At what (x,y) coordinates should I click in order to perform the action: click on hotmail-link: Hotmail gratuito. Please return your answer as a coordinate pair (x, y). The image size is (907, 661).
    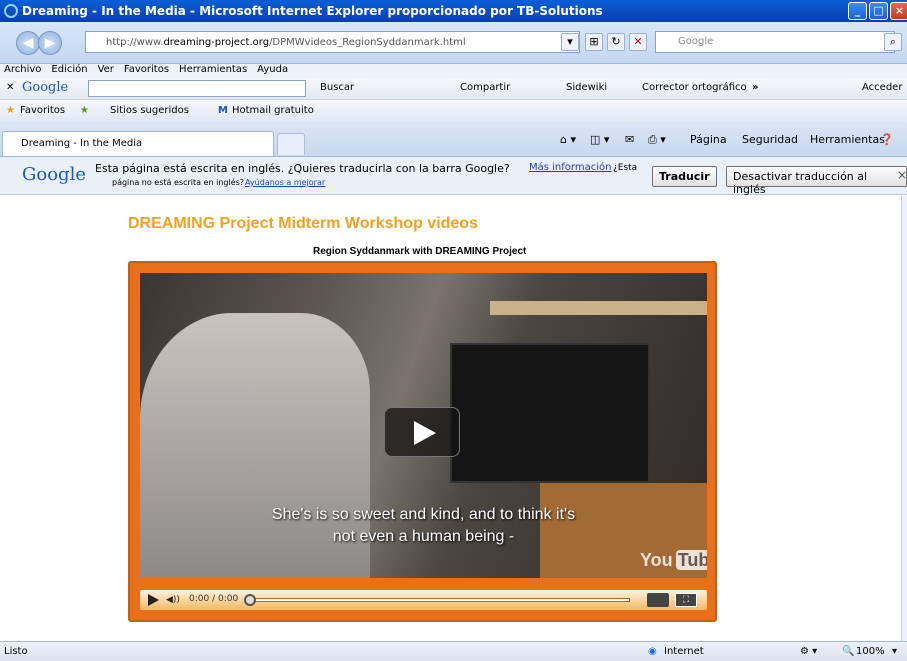
    Looking at the image, I should click on (273, 110).